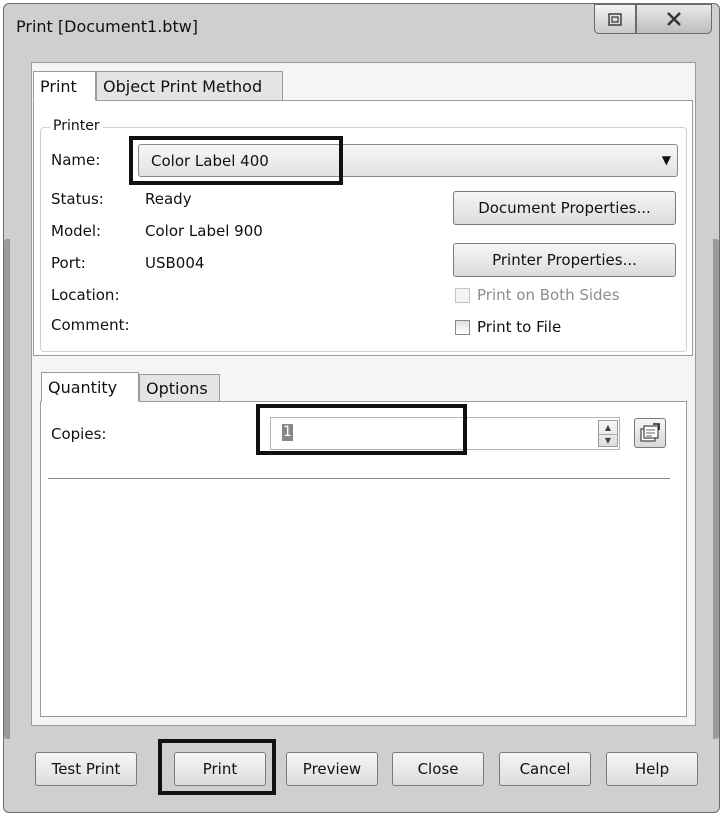 This screenshot has height=817, width=726. What do you see at coordinates (462, 327) in the screenshot?
I see `print-to-file-checkbox` at bounding box center [462, 327].